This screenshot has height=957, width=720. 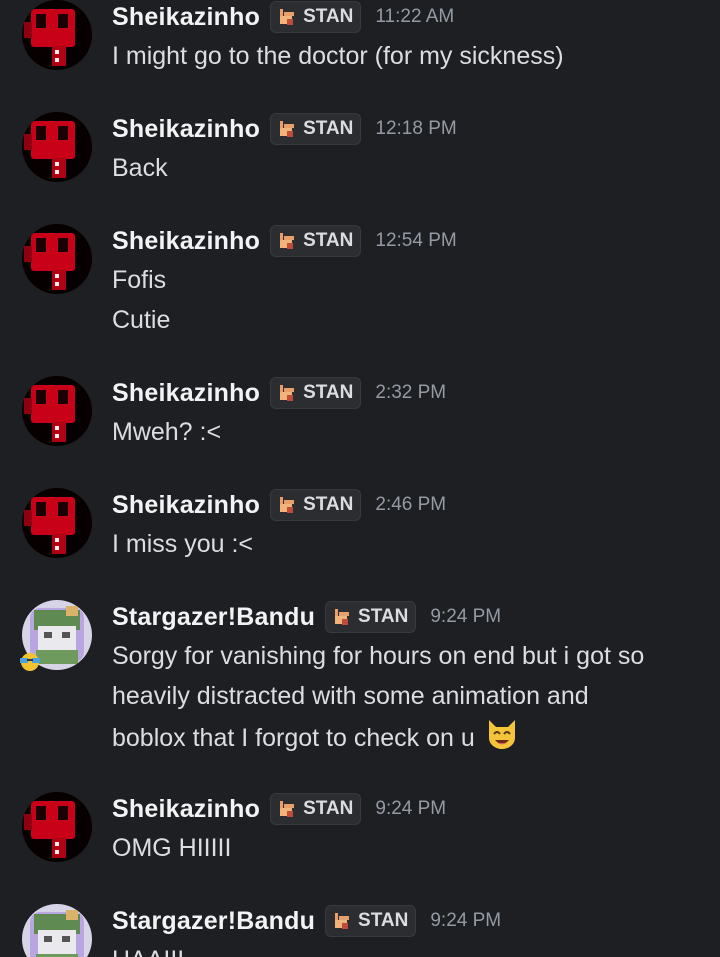 What do you see at coordinates (411, 392) in the screenshot?
I see `timestamp: 2:32 PM` at bounding box center [411, 392].